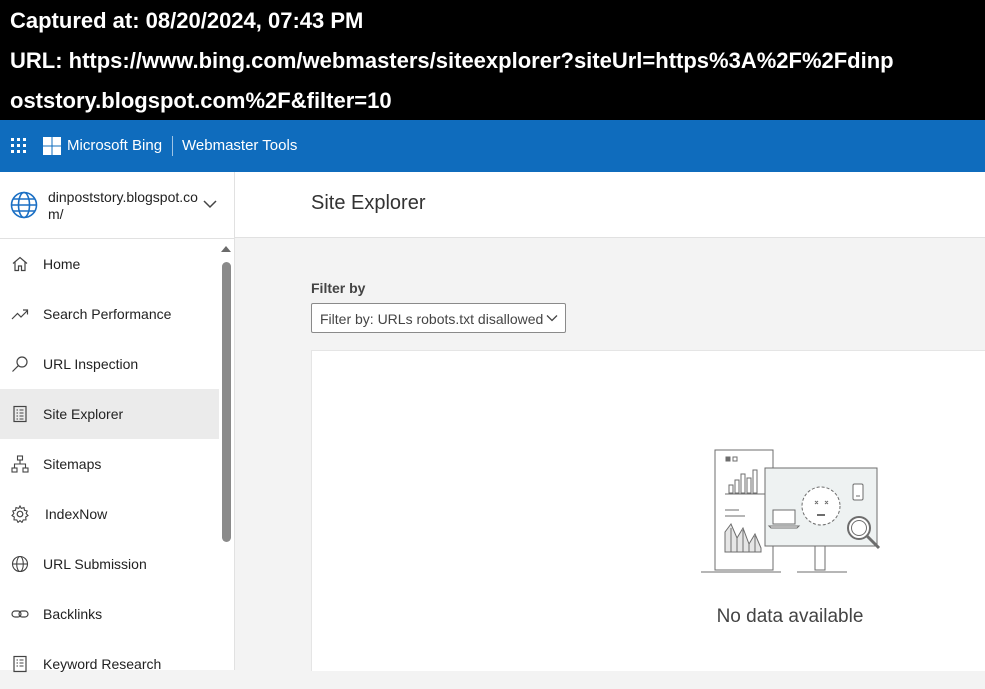  Describe the element at coordinates (109, 464) in the screenshot. I see `sidebar-item-sitemaps: Sitemaps` at that location.